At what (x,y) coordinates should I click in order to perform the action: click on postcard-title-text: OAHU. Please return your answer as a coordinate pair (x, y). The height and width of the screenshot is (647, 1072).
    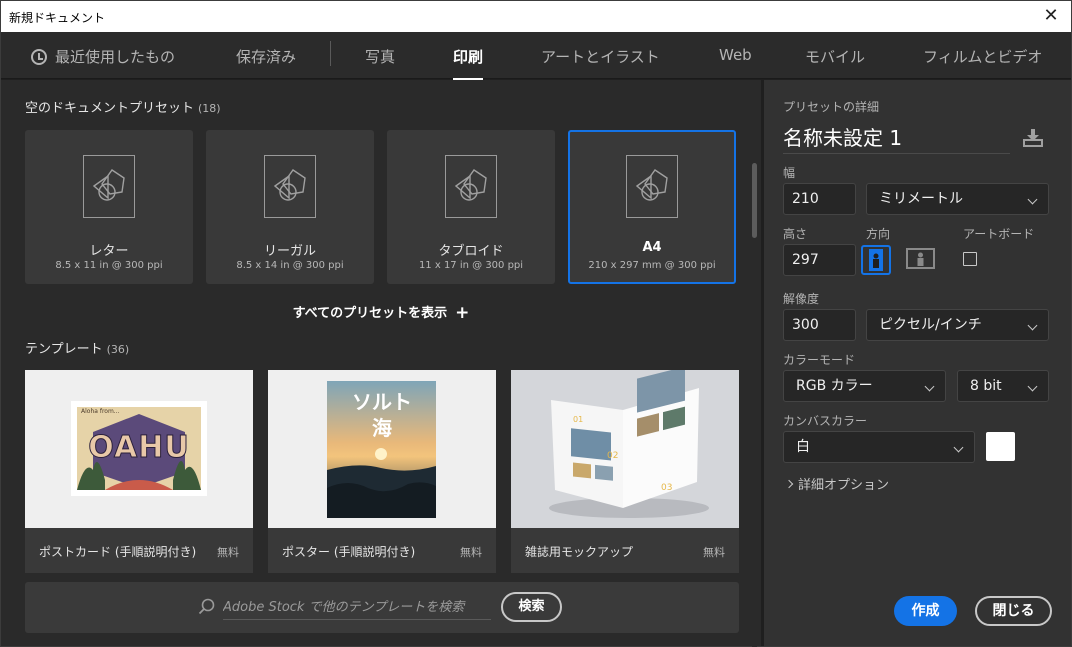
    Looking at the image, I should click on (139, 448).